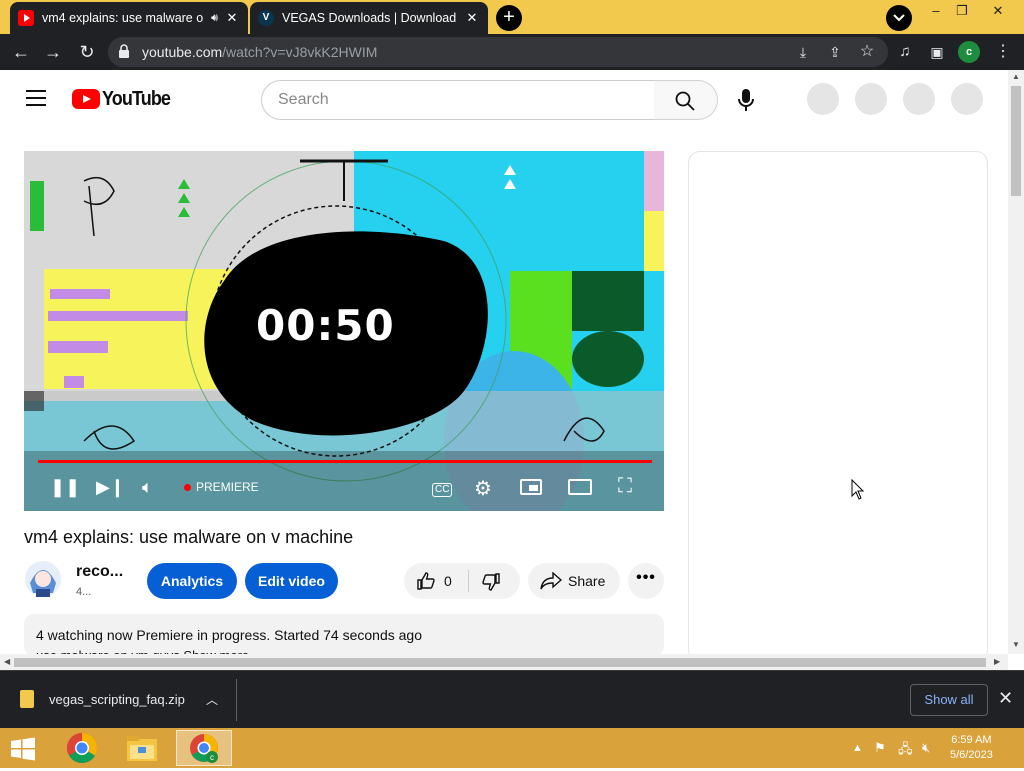 The width and height of the screenshot is (1024, 771). I want to click on network-icon: 🖧︎, so click(905, 751).